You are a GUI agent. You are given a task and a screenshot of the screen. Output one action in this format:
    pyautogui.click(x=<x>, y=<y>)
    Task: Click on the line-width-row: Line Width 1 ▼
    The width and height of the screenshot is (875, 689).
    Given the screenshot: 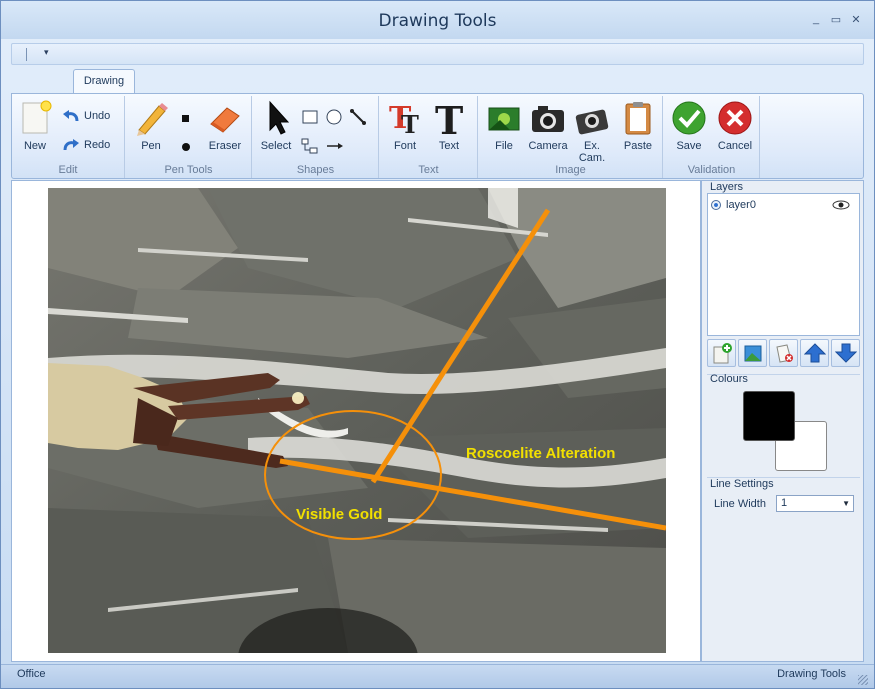 What is the action you would take?
    pyautogui.click(x=784, y=503)
    